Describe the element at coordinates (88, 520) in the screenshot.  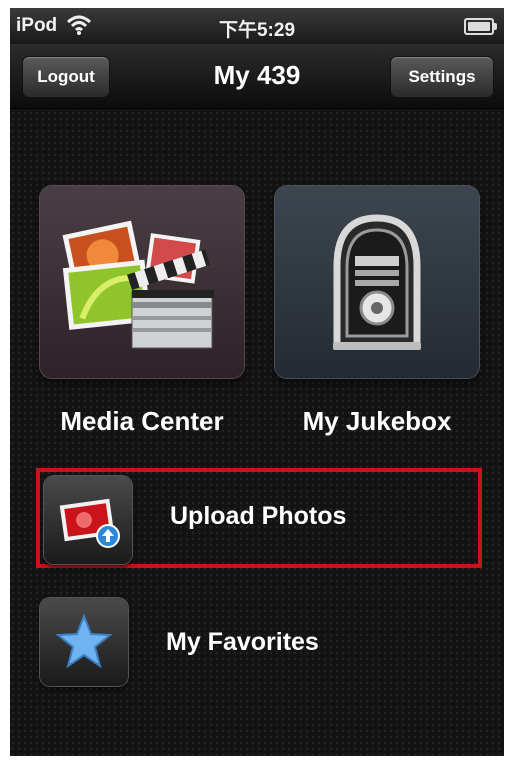
I see `upload-photo-icon` at that location.